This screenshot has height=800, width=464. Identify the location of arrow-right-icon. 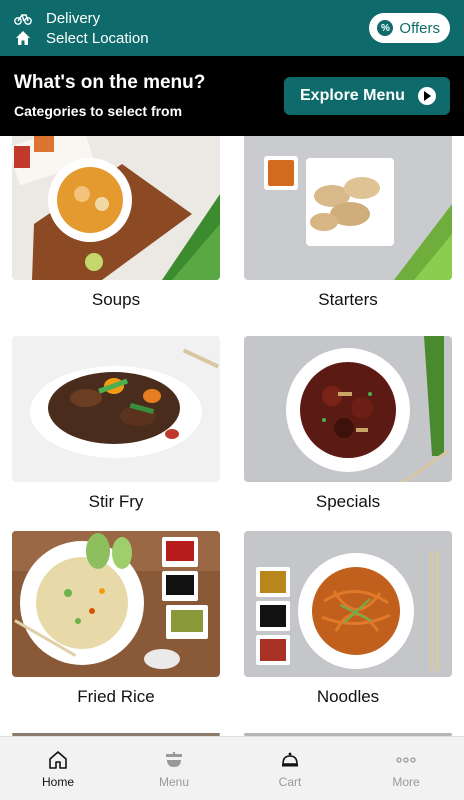
(427, 96).